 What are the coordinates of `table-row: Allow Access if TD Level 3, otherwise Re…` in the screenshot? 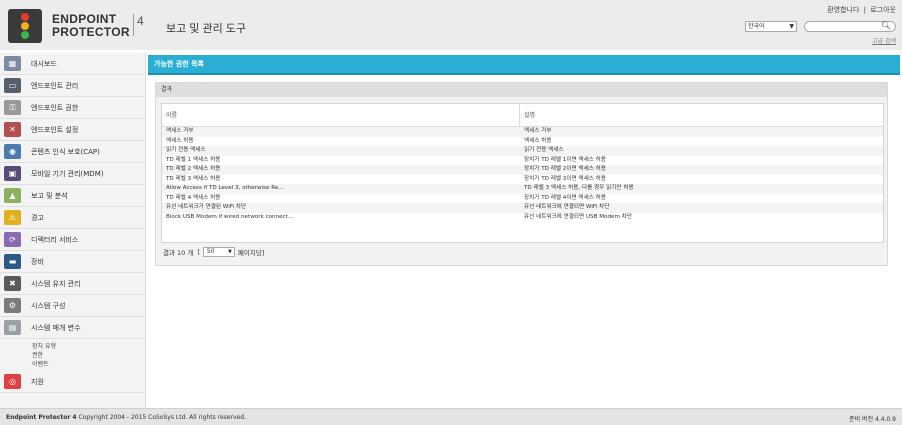 It's located at (522, 189).